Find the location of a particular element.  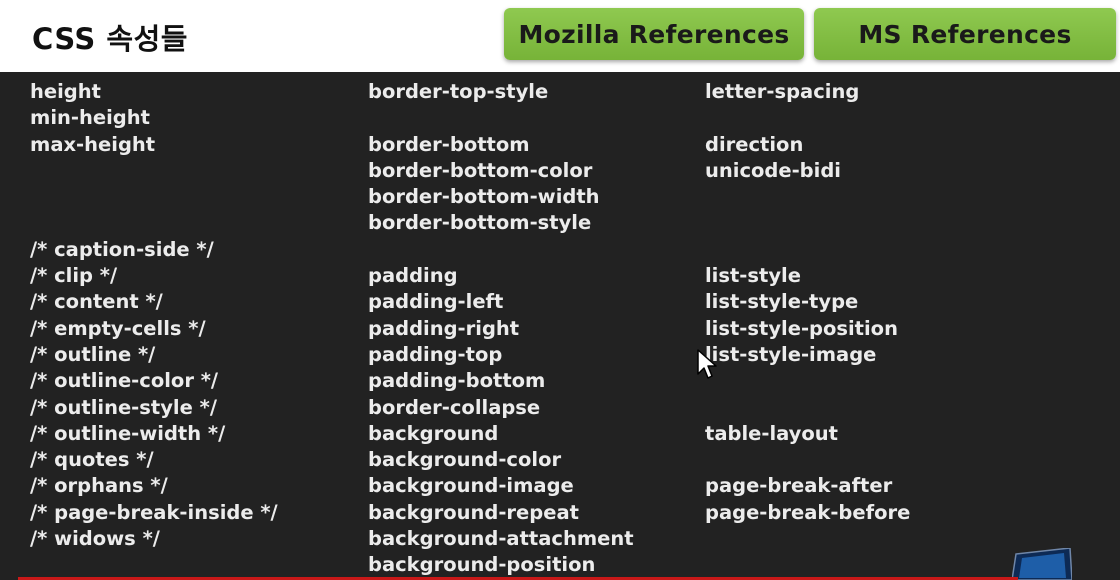

property-item: /* quotes */ is located at coordinates (92, 460).